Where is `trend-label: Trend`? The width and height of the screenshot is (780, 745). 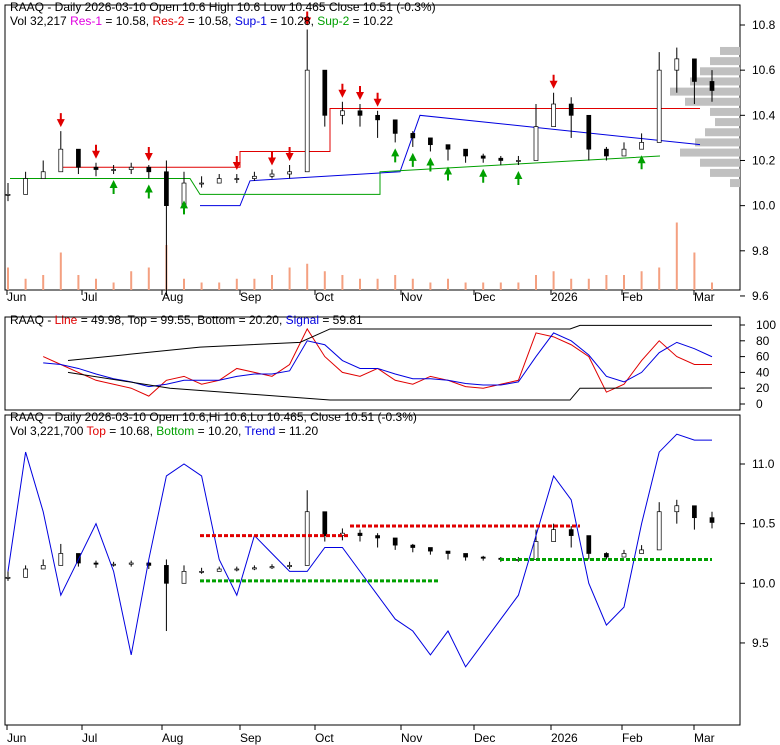
trend-label: Trend is located at coordinates (260, 431).